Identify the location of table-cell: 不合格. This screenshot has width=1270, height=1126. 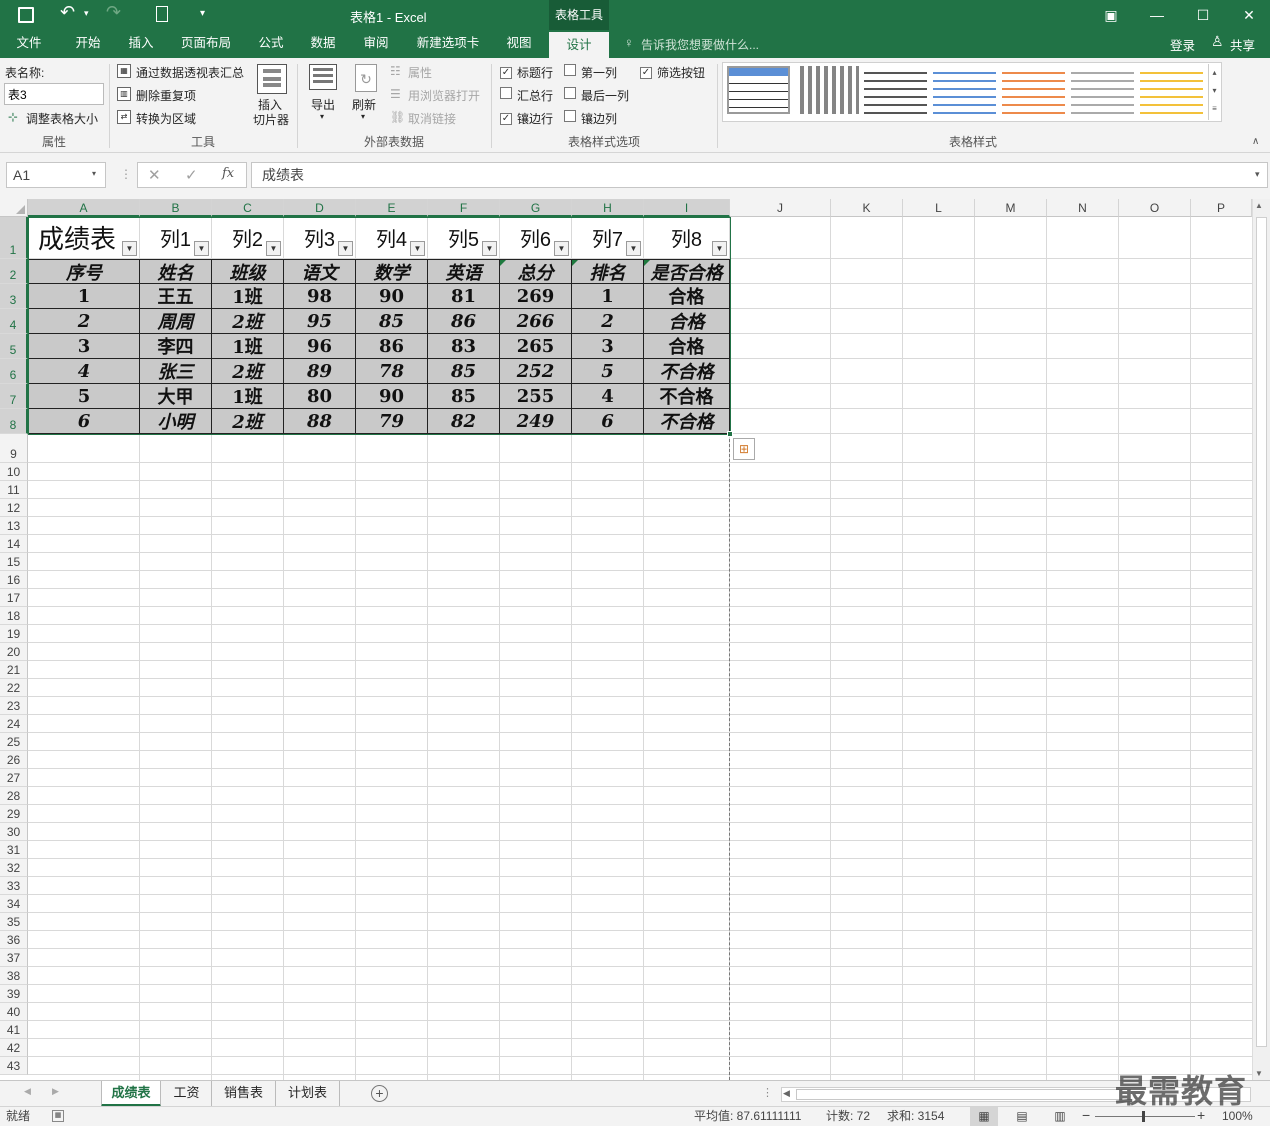
(687, 371).